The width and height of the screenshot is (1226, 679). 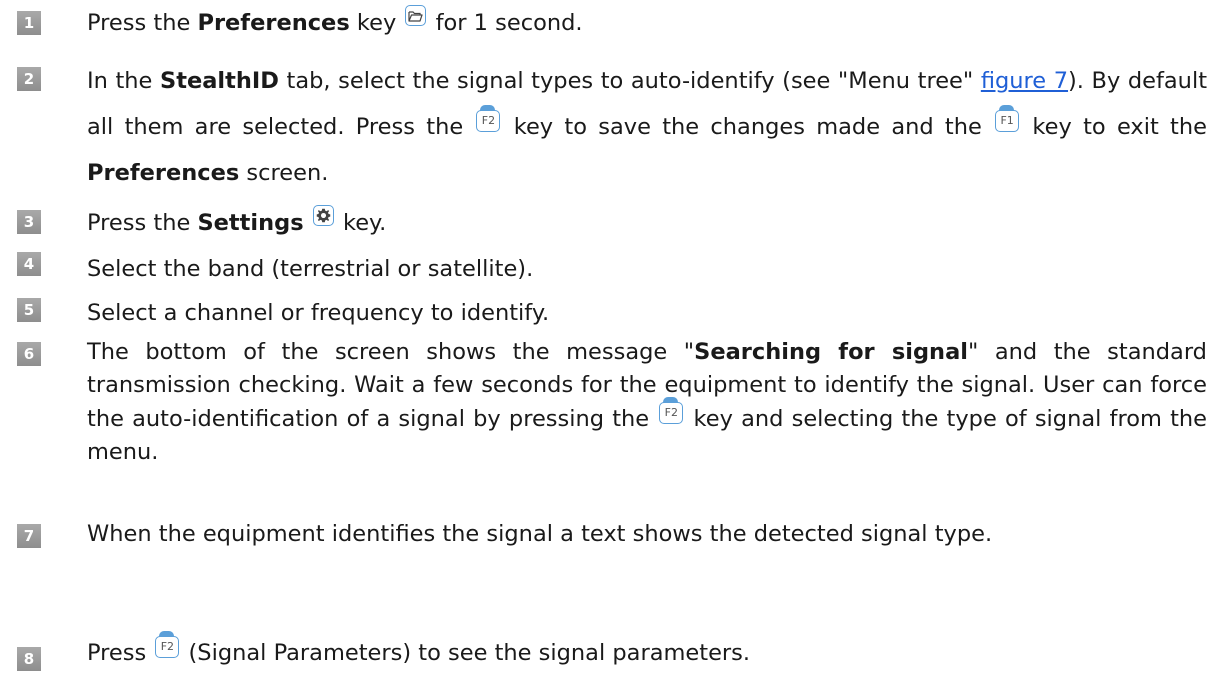 What do you see at coordinates (29, 310) in the screenshot?
I see `step-number-badge: 5` at bounding box center [29, 310].